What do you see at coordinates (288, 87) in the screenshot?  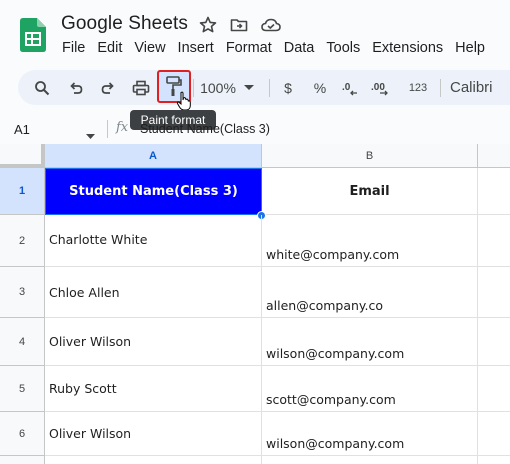 I see `currency-format-button: $` at bounding box center [288, 87].